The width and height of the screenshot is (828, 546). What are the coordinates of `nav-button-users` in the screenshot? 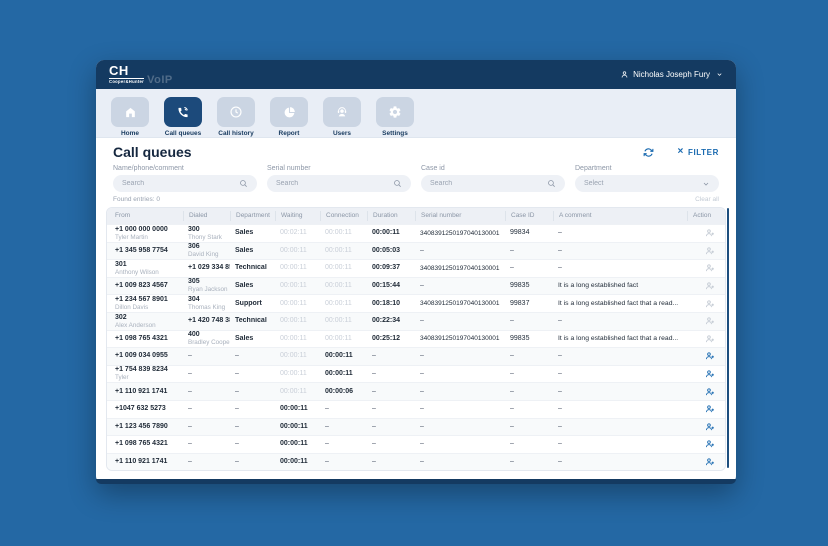 It's located at (342, 112).